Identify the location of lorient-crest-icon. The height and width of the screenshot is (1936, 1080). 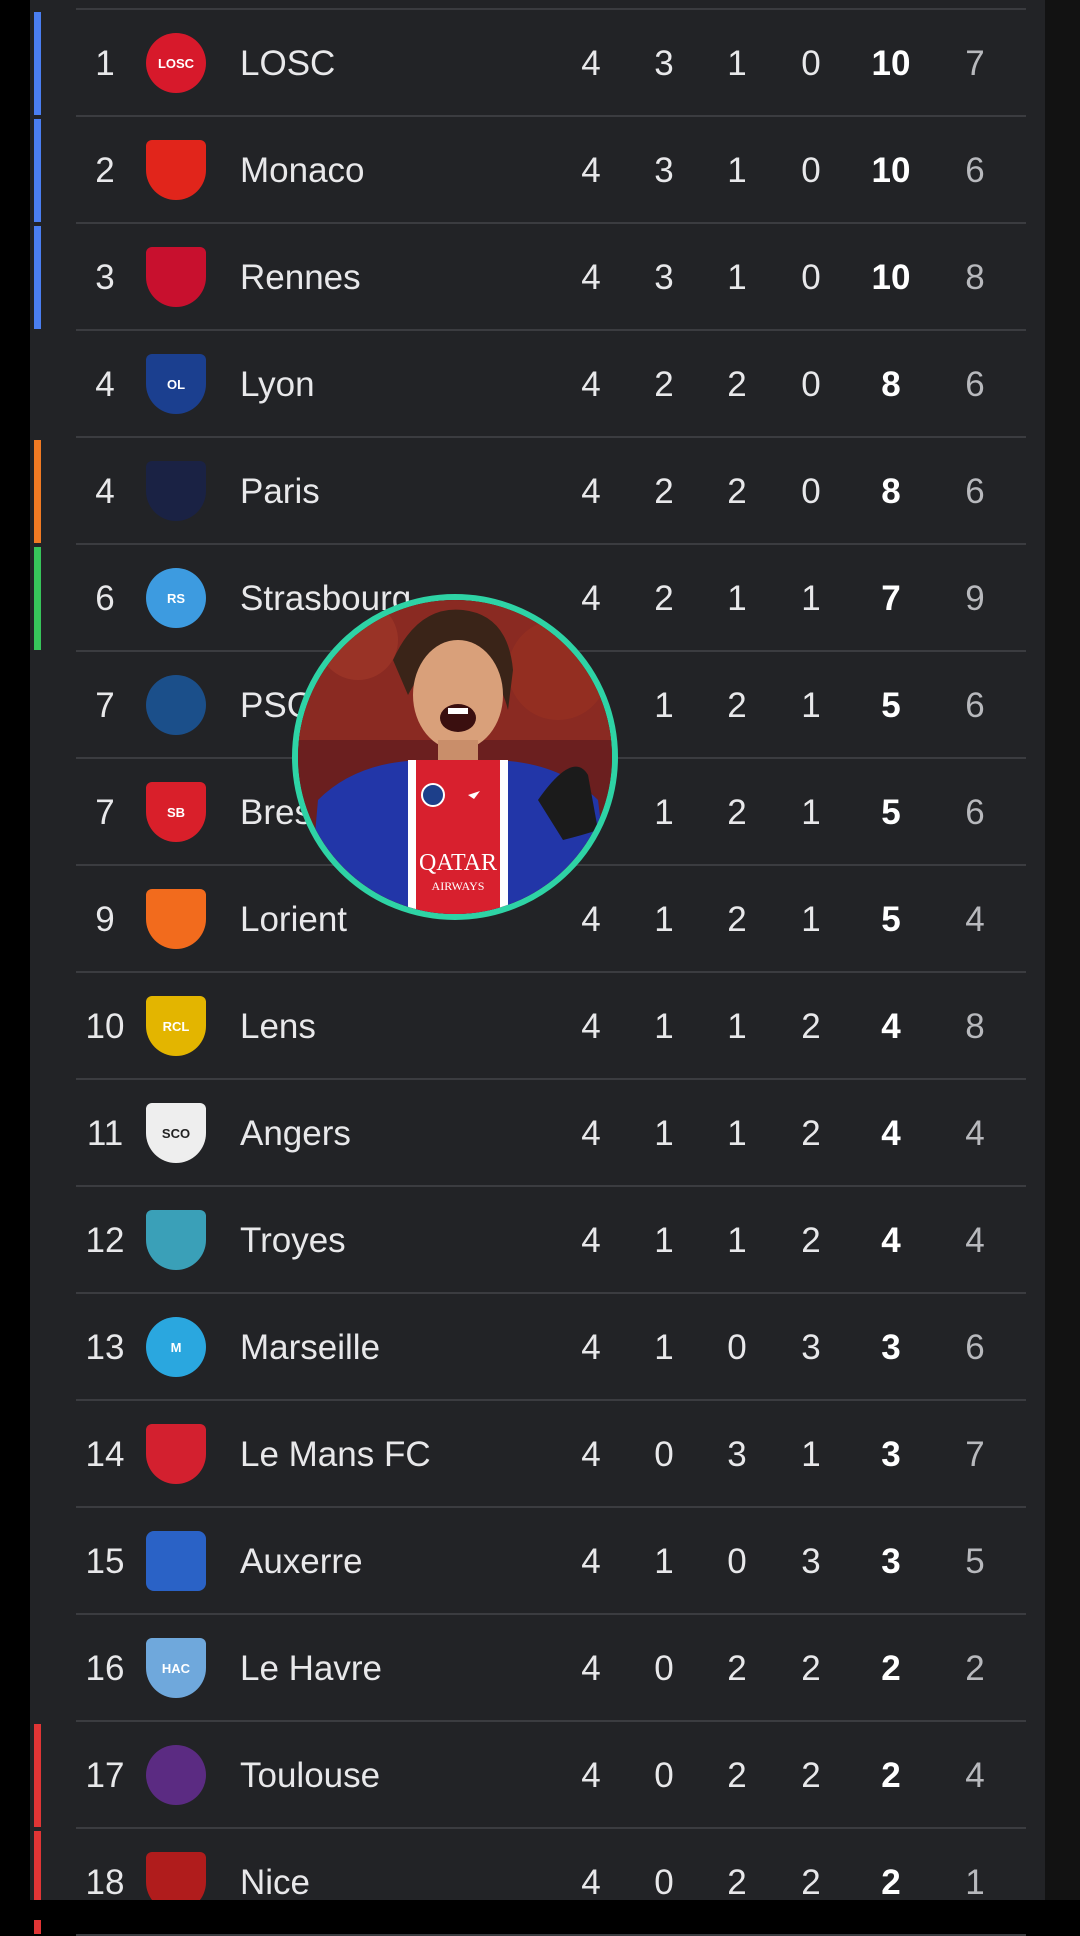
(176, 919).